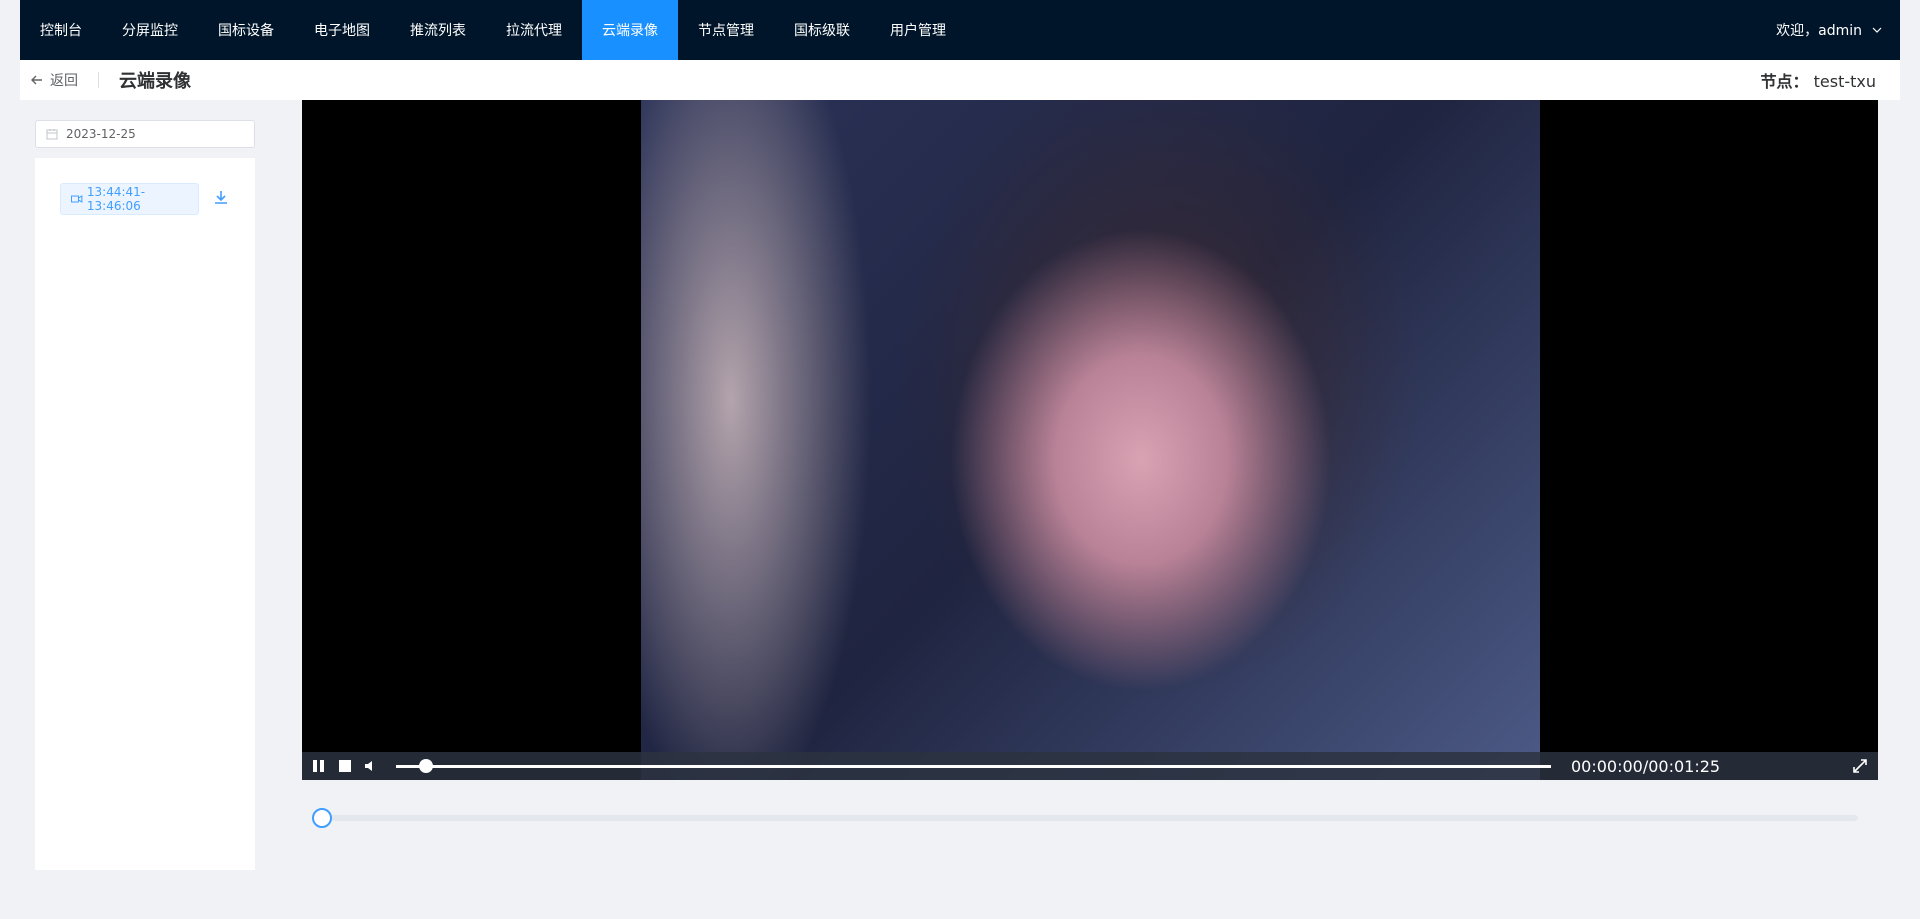  Describe the element at coordinates (960, 80) in the screenshot. I see `page-header: 返回 云端录像 节点： test-txu` at that location.